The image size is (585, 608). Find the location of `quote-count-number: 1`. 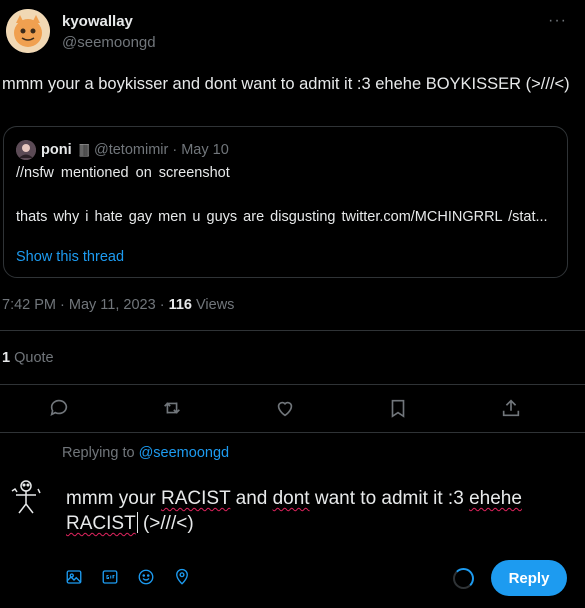

quote-count-number: 1 is located at coordinates (6, 358).